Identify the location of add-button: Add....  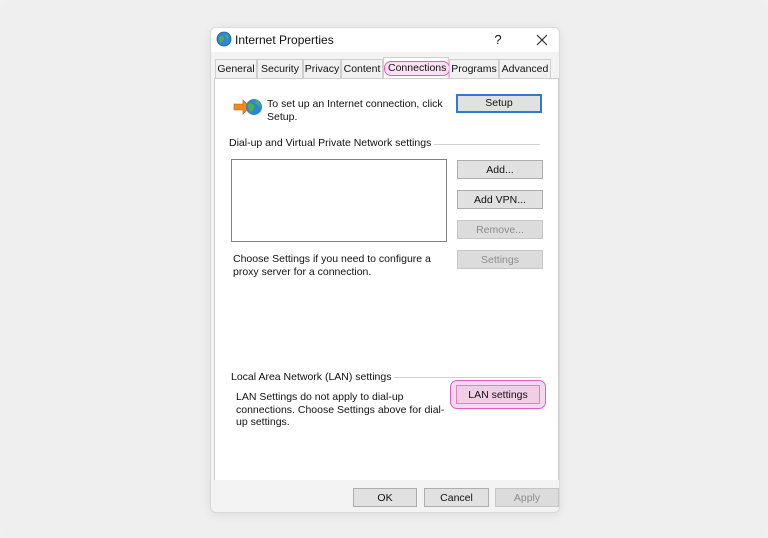
(500, 169).